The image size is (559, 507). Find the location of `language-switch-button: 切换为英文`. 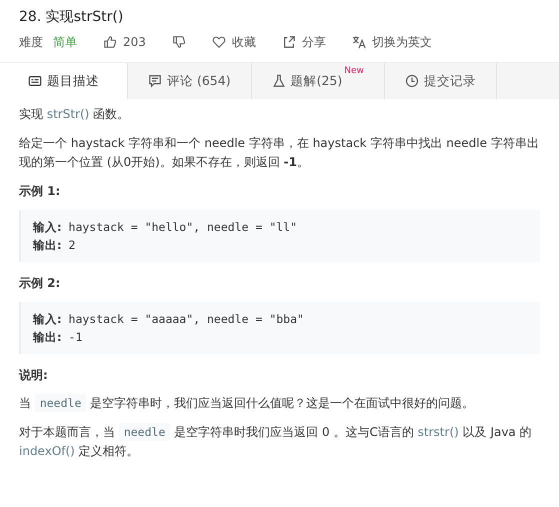

language-switch-button: 切换为英文 is located at coordinates (392, 42).